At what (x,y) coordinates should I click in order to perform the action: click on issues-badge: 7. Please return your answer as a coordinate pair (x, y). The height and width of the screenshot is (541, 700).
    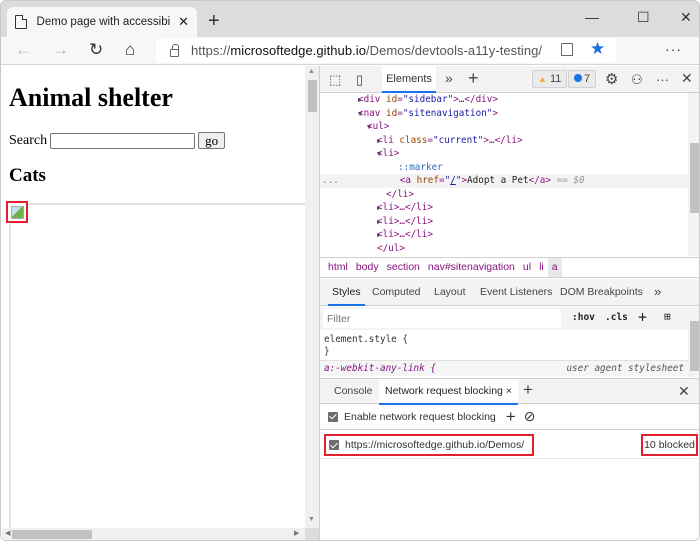
    Looking at the image, I should click on (582, 79).